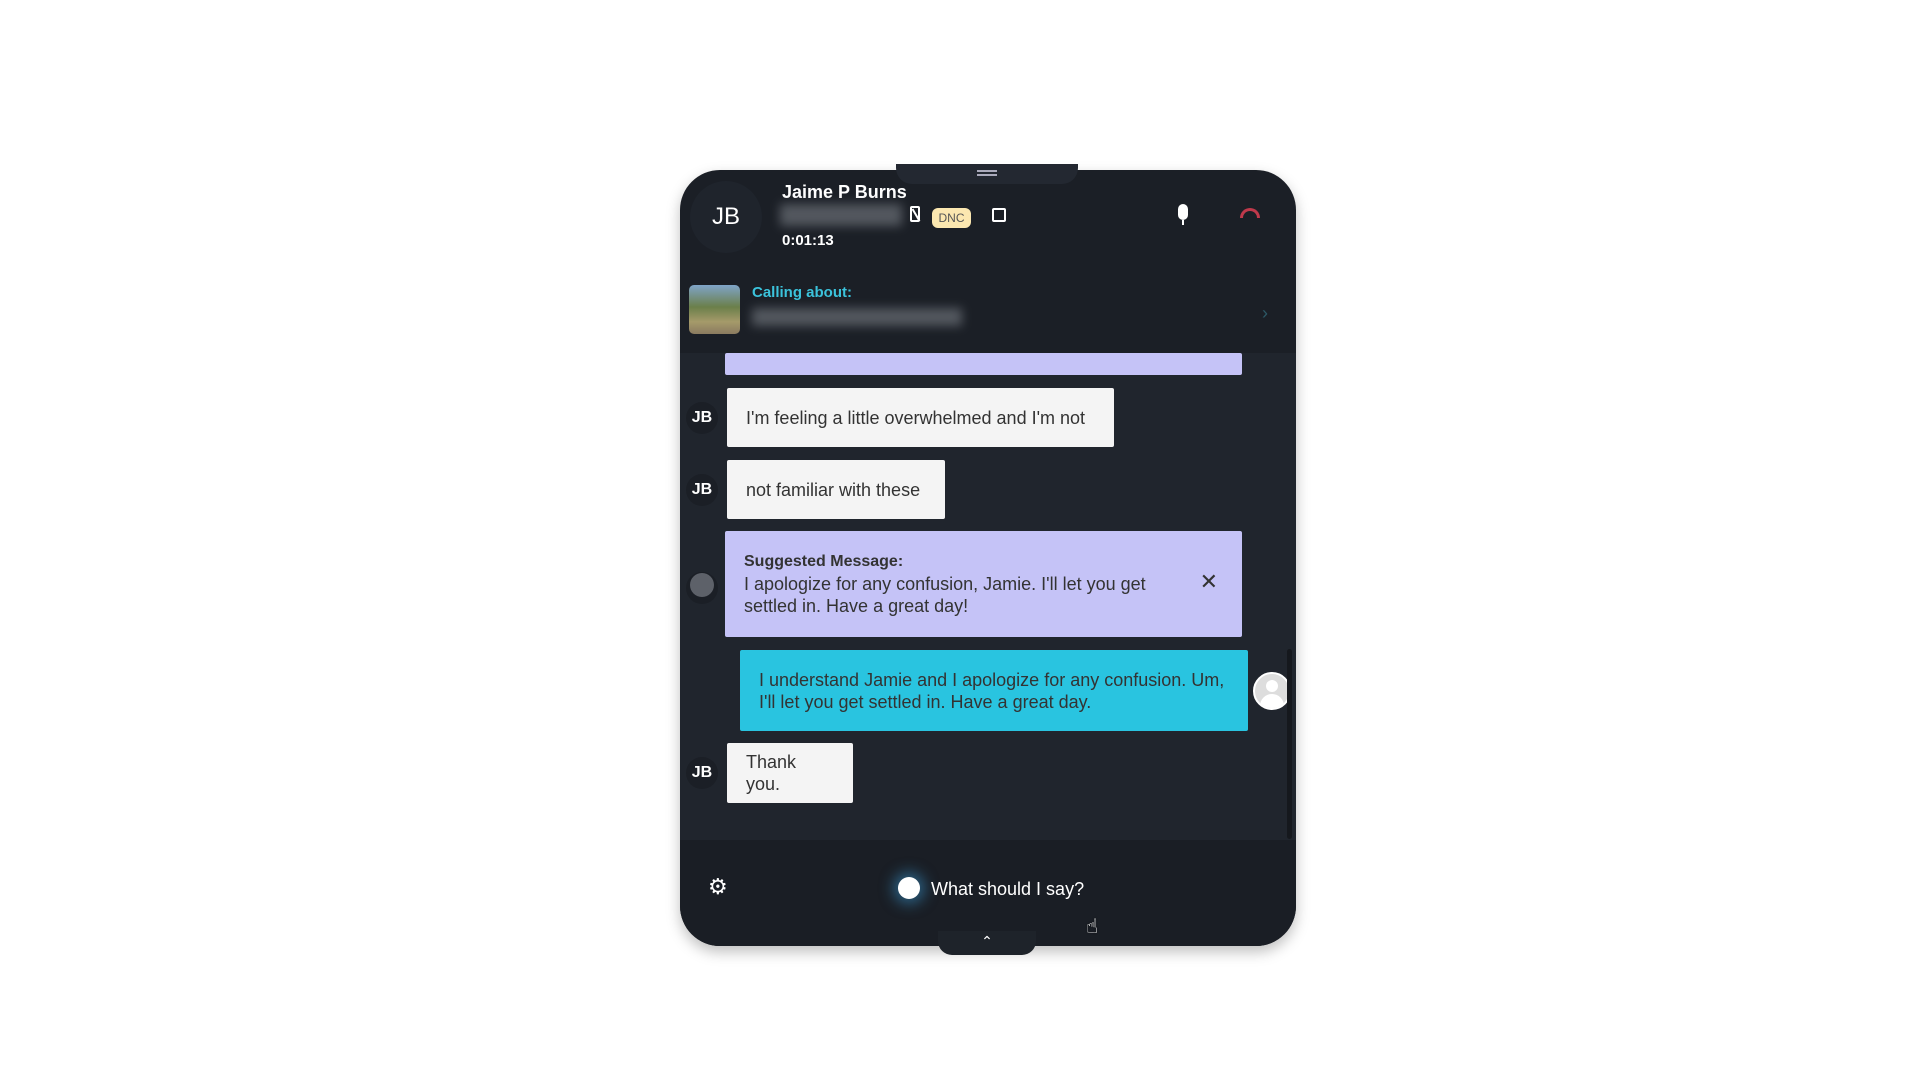 This screenshot has height=1080, width=1920. Describe the element at coordinates (824, 561) in the screenshot. I see `suggested-message-title: Suggested Message:` at that location.